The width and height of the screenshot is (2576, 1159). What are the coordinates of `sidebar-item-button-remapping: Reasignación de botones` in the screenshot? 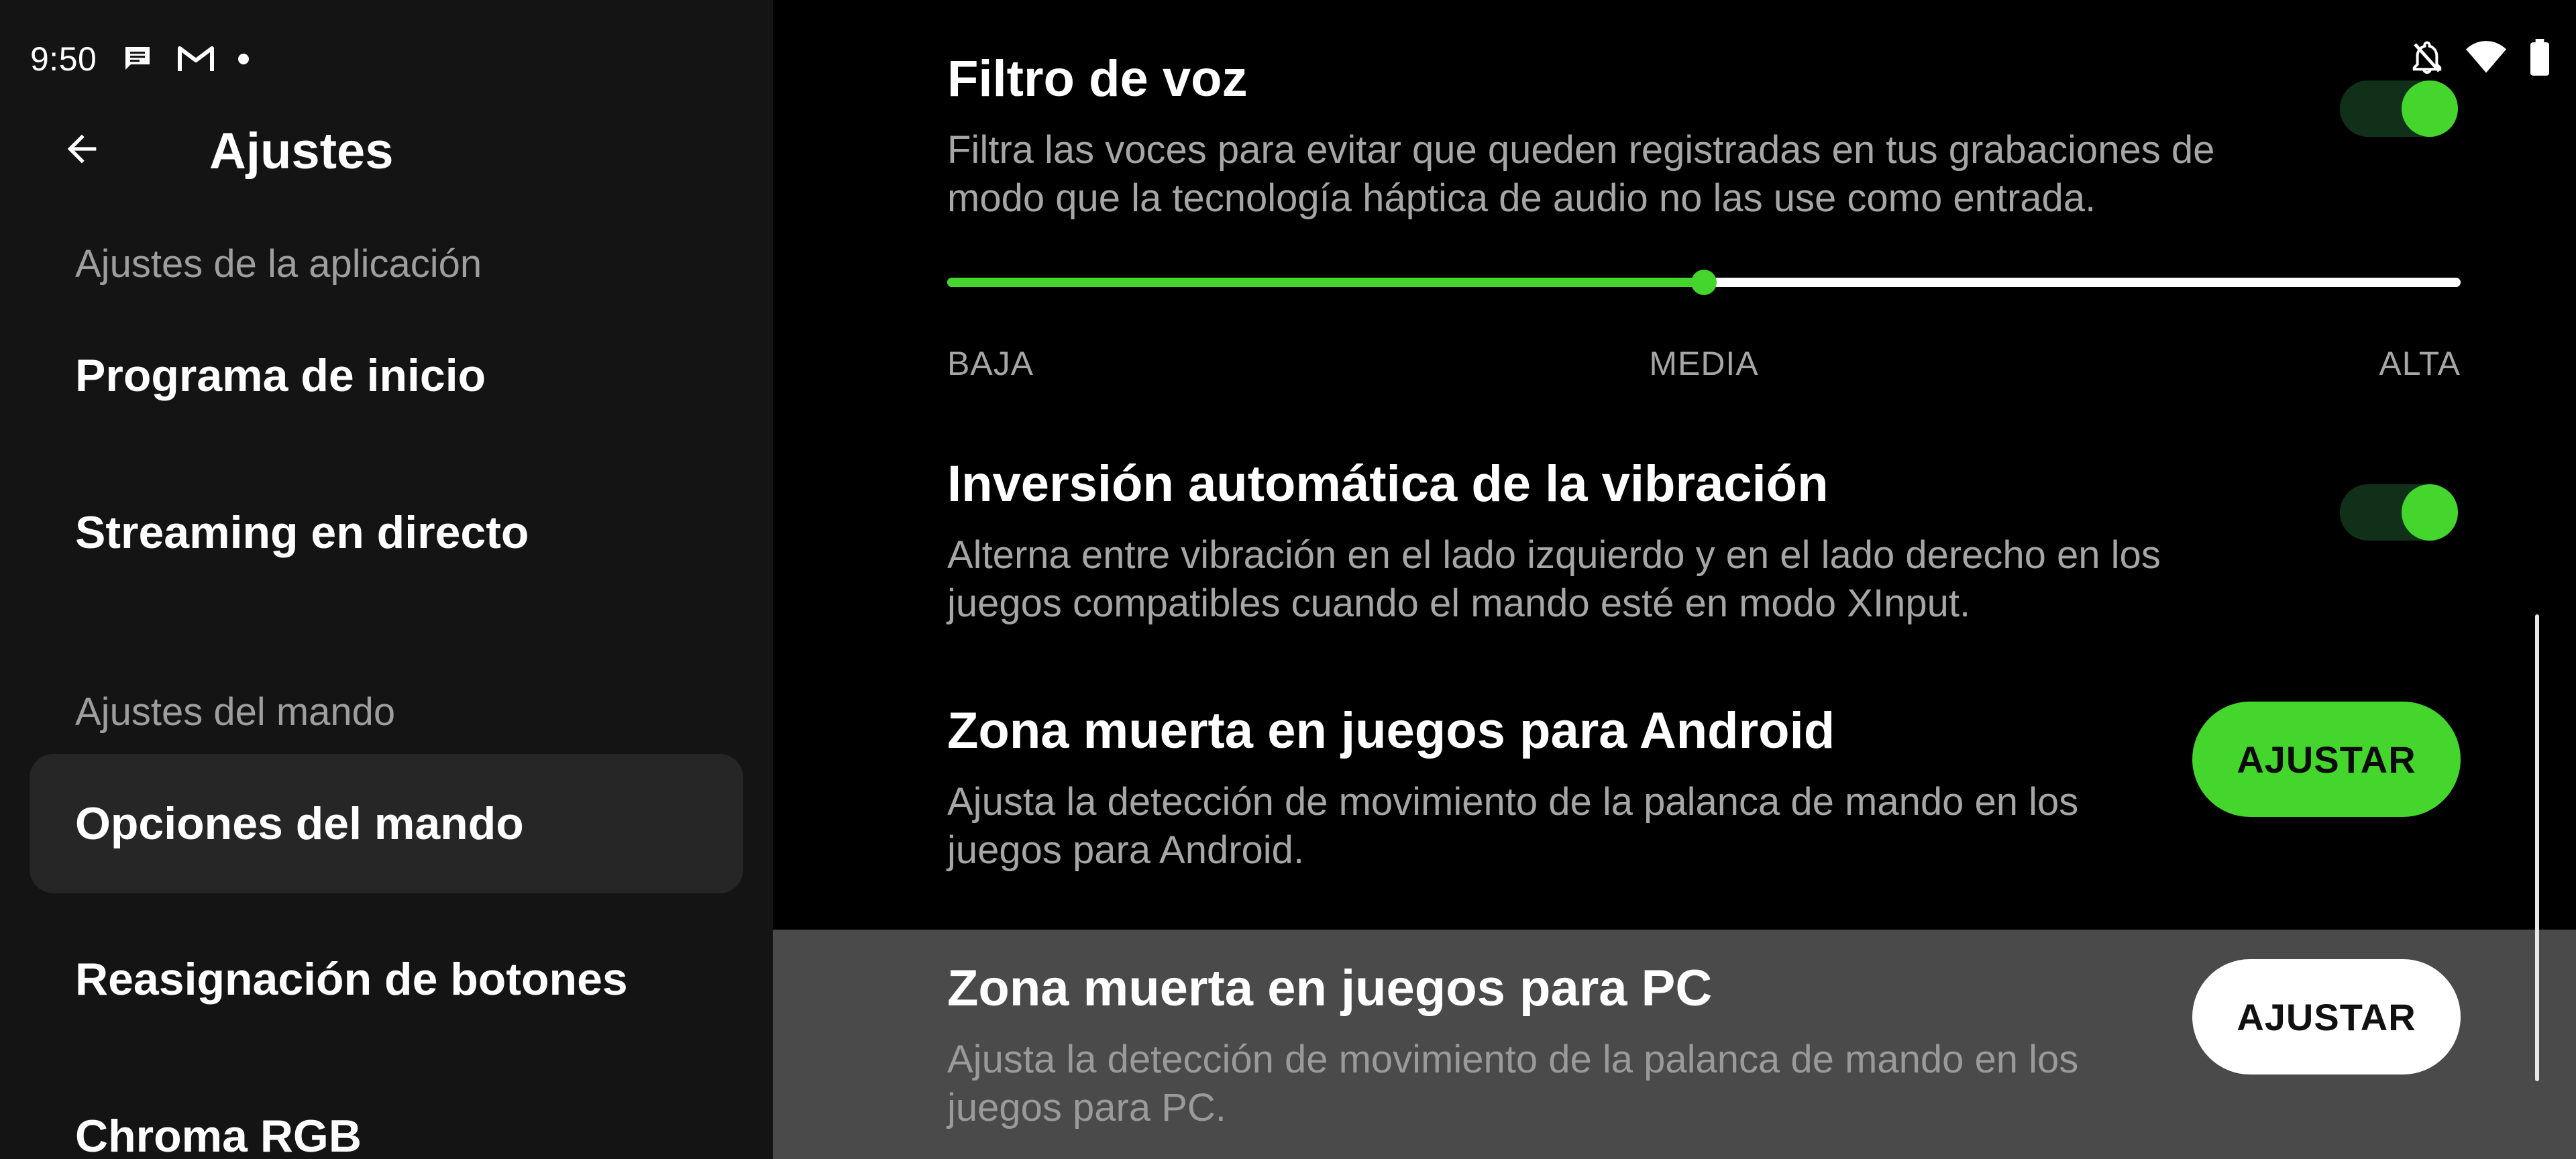 It's located at (386, 979).